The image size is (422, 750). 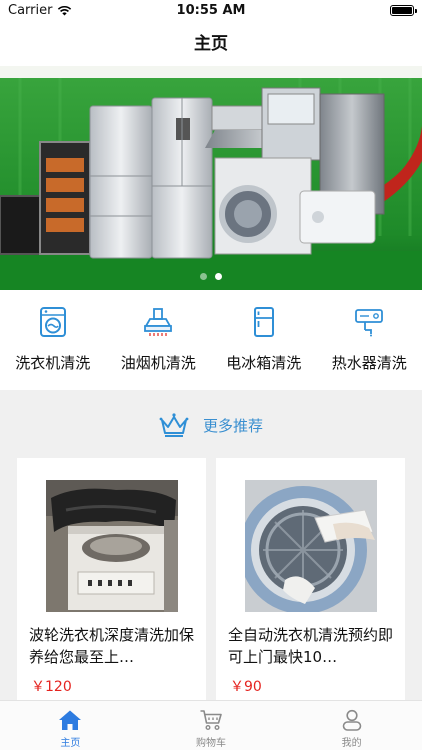 What do you see at coordinates (158, 322) in the screenshot?
I see `range-hood-icon` at bounding box center [158, 322].